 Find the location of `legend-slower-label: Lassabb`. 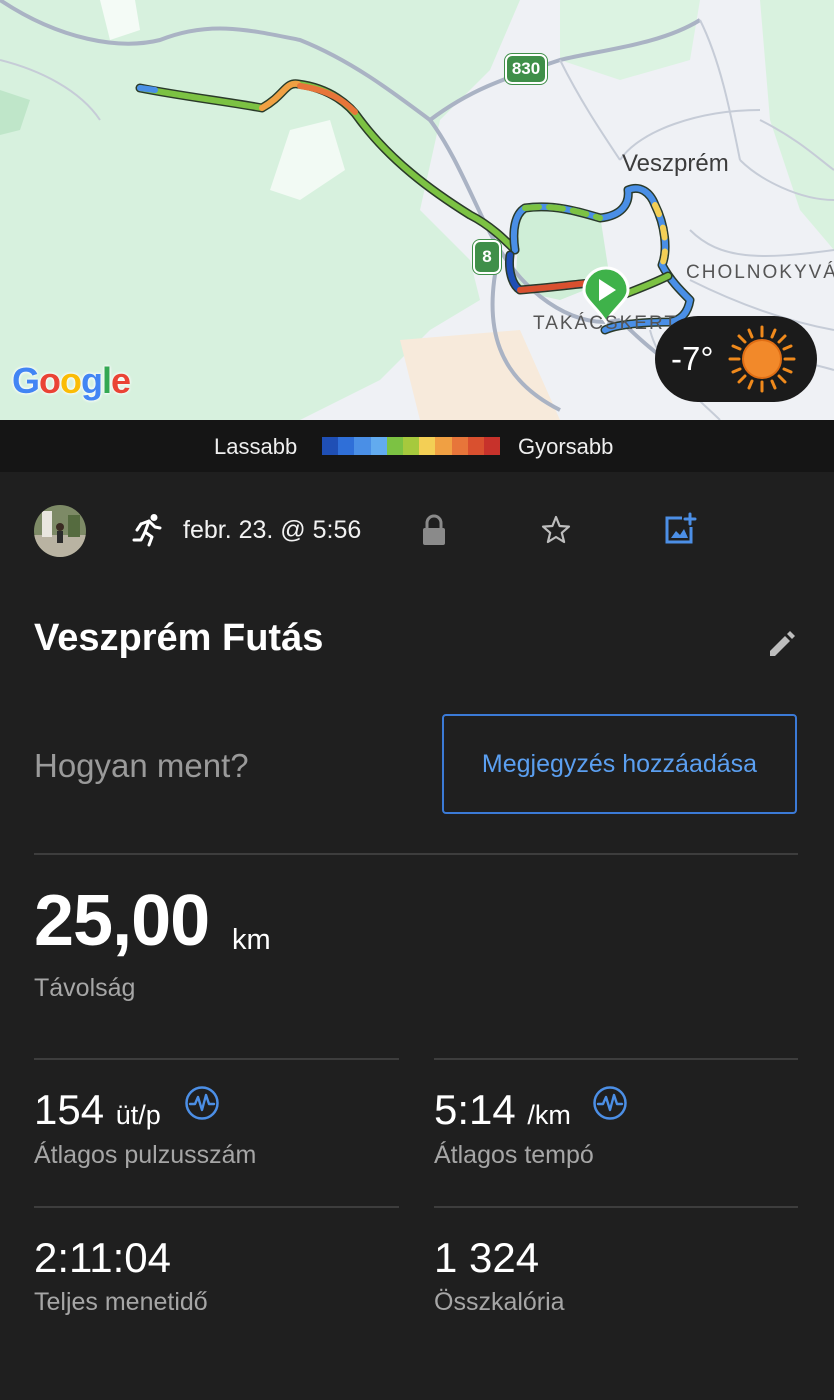

legend-slower-label: Lassabb is located at coordinates (256, 446).